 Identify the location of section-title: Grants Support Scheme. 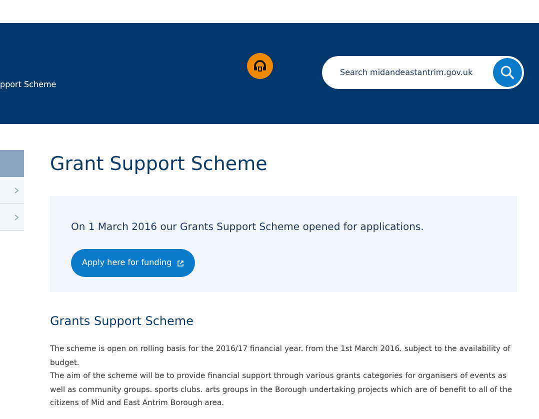
(122, 321).